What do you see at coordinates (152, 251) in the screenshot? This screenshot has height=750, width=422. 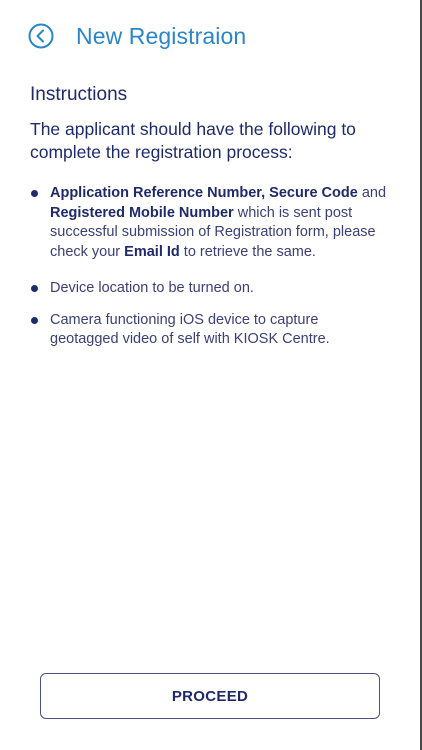 I see `email-id-text: Email Id` at bounding box center [152, 251].